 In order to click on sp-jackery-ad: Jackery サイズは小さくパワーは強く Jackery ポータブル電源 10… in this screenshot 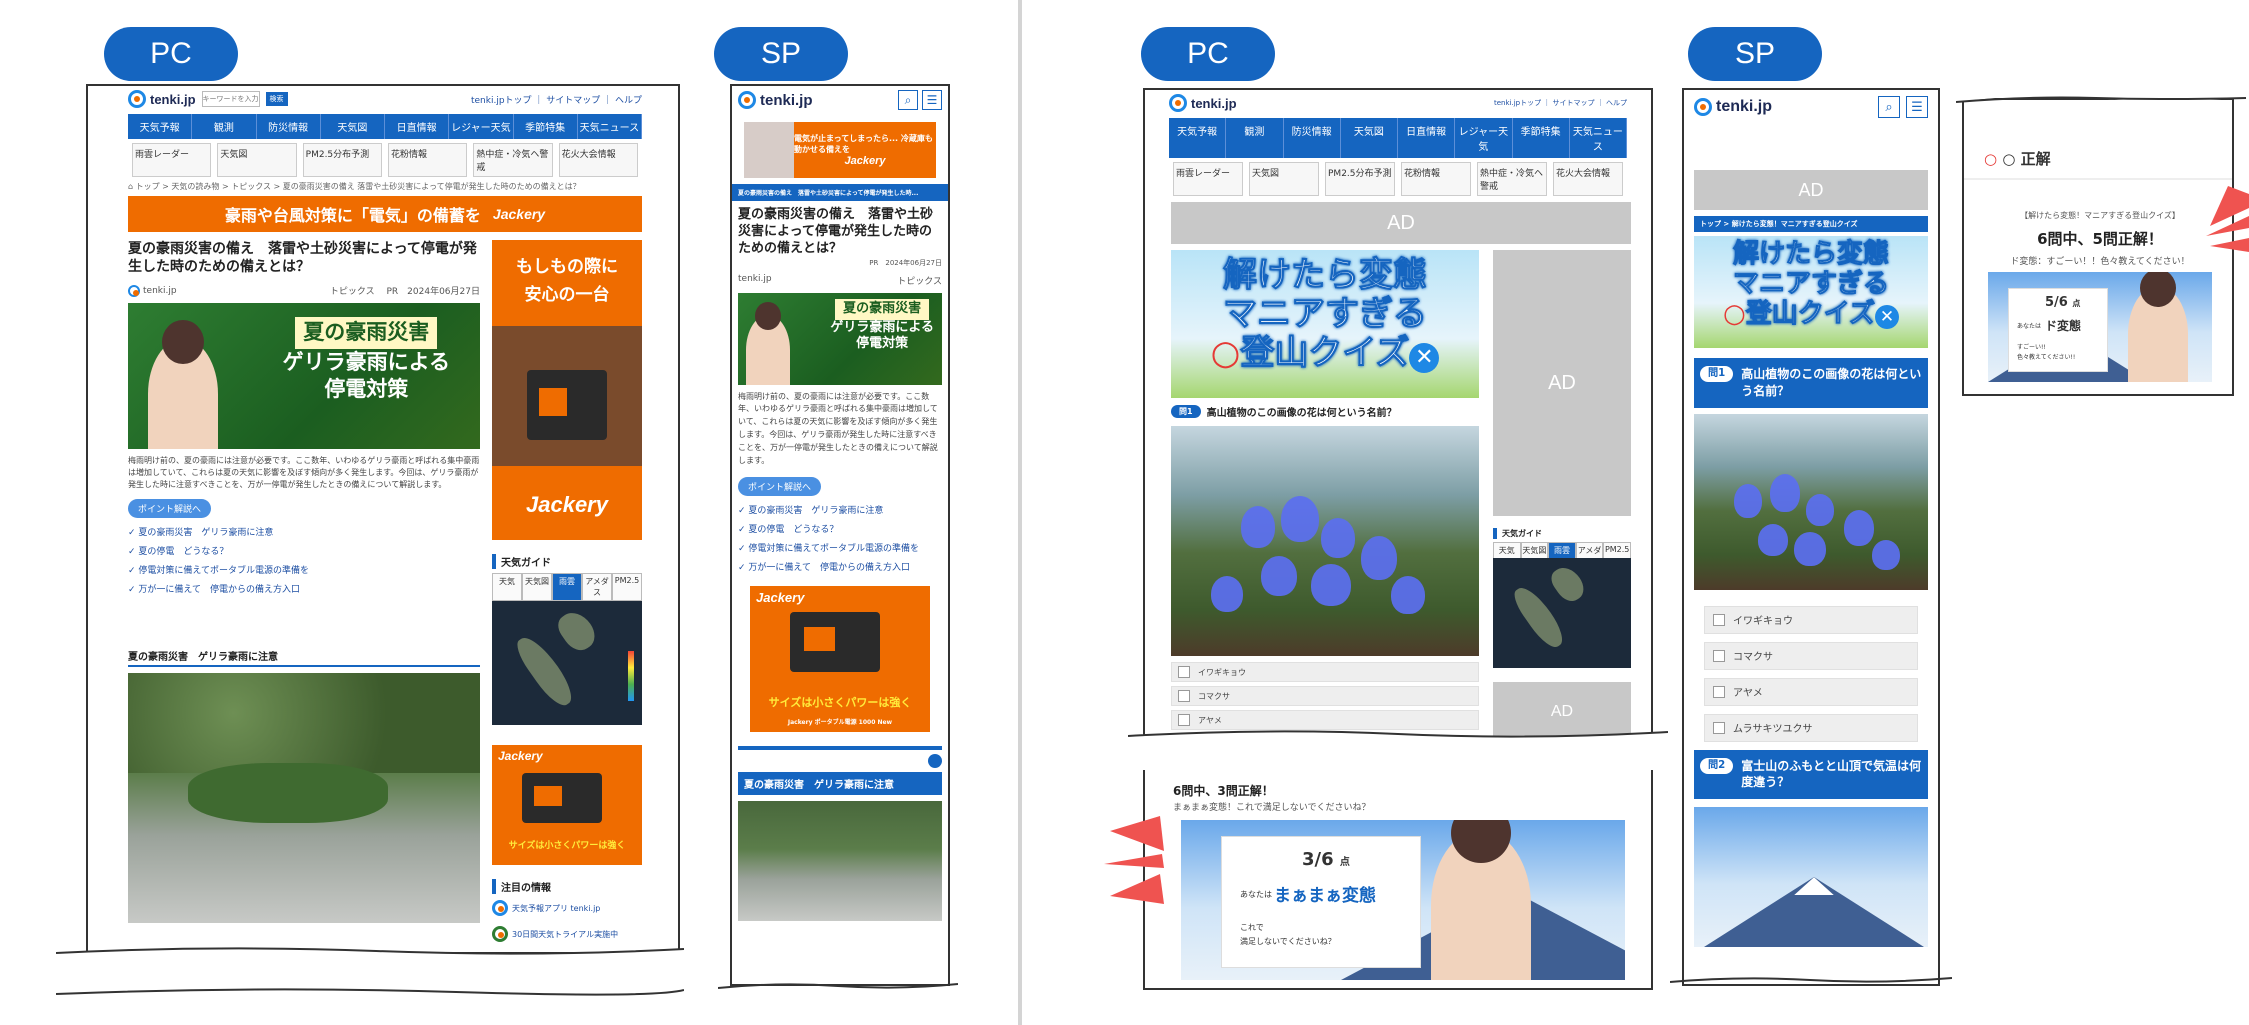, I will do `click(840, 659)`.